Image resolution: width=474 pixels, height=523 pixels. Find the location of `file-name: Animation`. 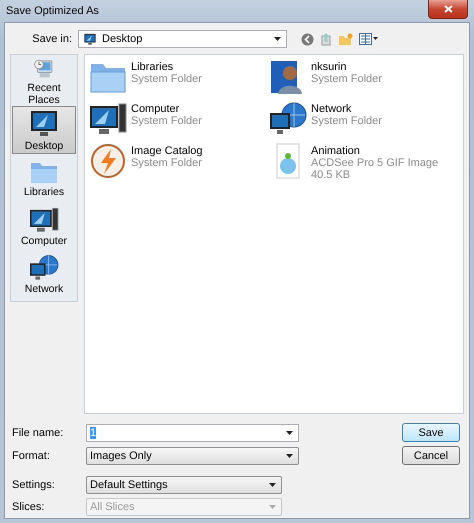

file-name: Animation is located at coordinates (374, 151).